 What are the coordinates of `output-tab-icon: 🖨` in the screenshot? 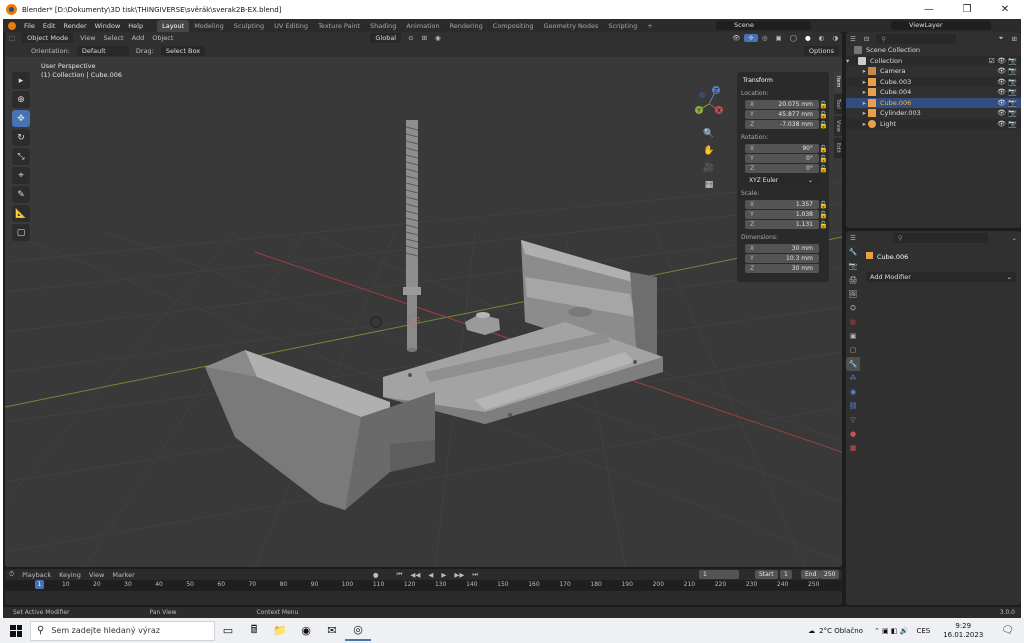 It's located at (853, 280).